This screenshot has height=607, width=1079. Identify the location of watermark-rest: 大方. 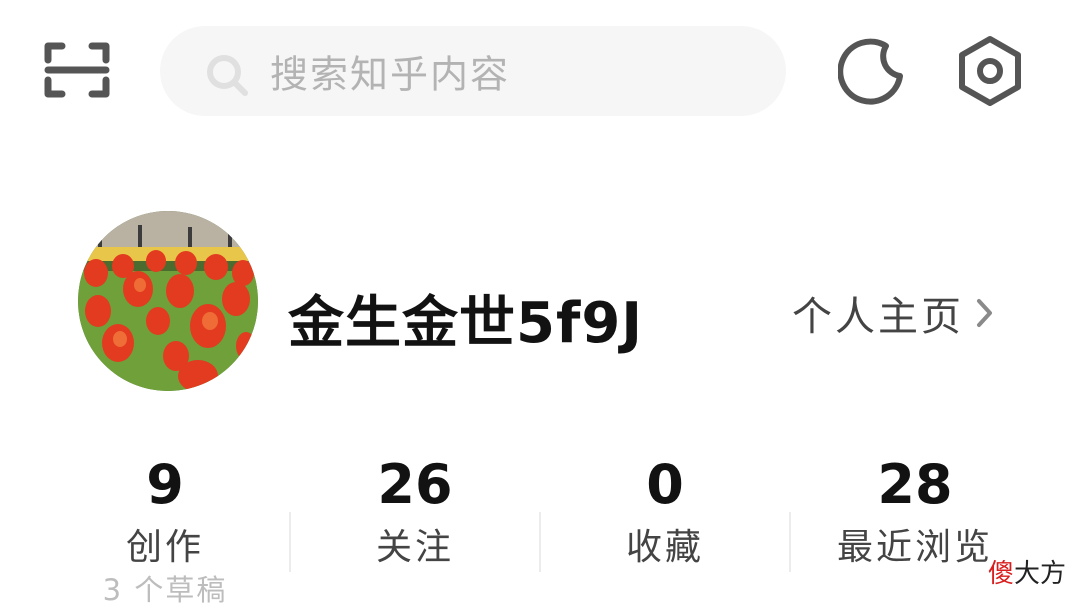
(1040, 574).